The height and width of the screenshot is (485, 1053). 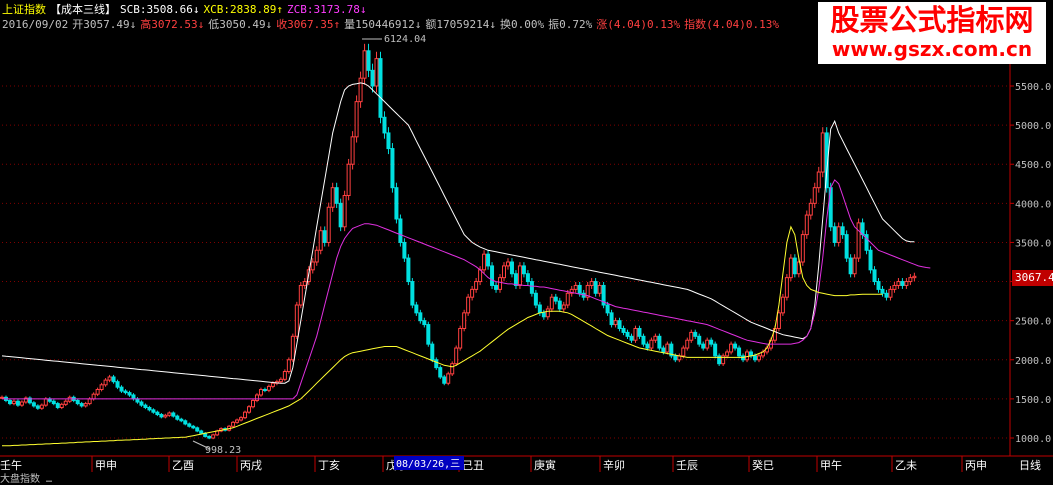 I want to click on amplitude-value: 振0.72%, so click(x=570, y=24).